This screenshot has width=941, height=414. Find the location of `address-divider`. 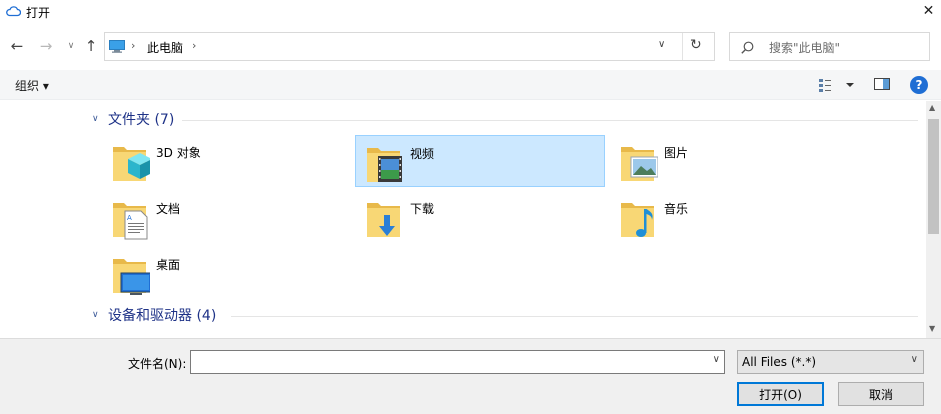

address-divider is located at coordinates (682, 46).